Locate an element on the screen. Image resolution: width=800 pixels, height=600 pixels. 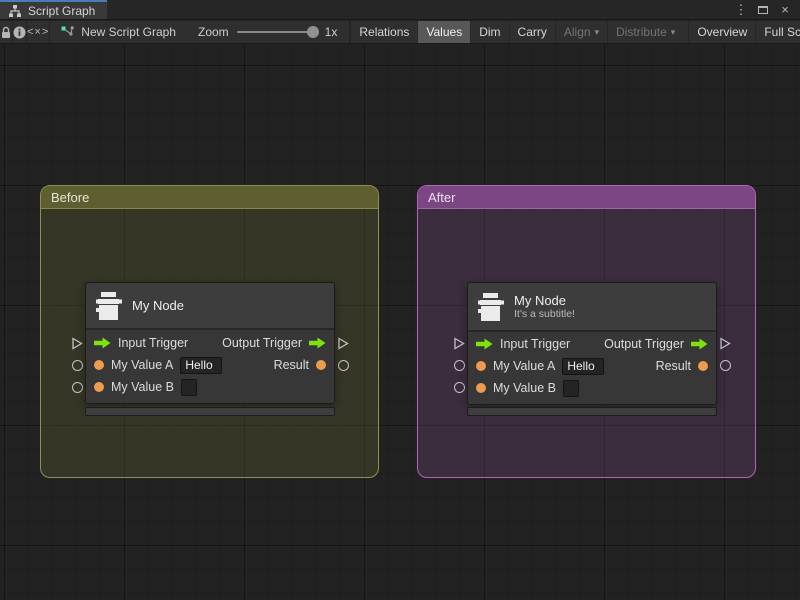
title-bar: Script Graph ⋮ × is located at coordinates (400, 10).